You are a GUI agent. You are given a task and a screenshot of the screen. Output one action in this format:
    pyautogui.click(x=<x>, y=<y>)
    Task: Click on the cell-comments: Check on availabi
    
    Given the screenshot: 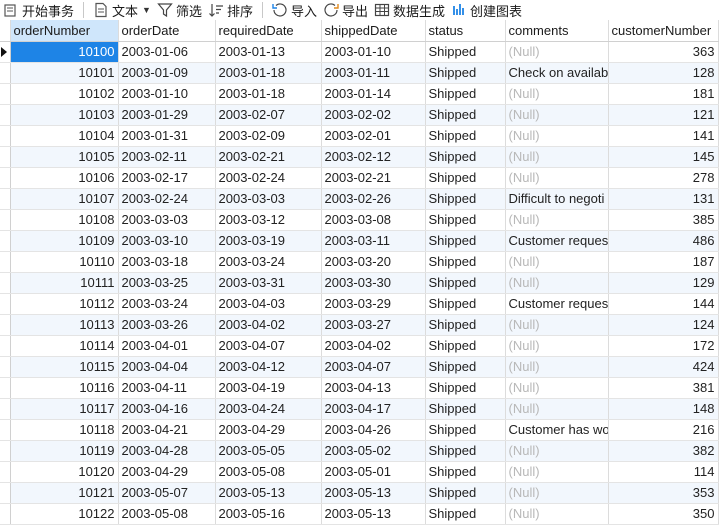 What is the action you would take?
    pyautogui.click(x=557, y=73)
    